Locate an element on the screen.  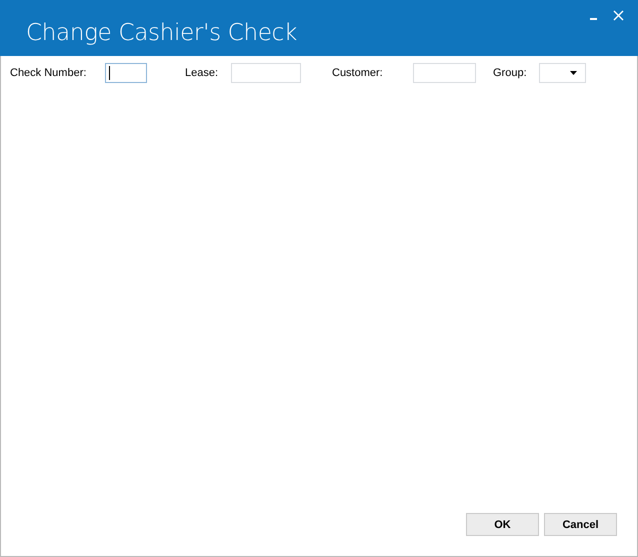
cancel-button: Cancel is located at coordinates (580, 524).